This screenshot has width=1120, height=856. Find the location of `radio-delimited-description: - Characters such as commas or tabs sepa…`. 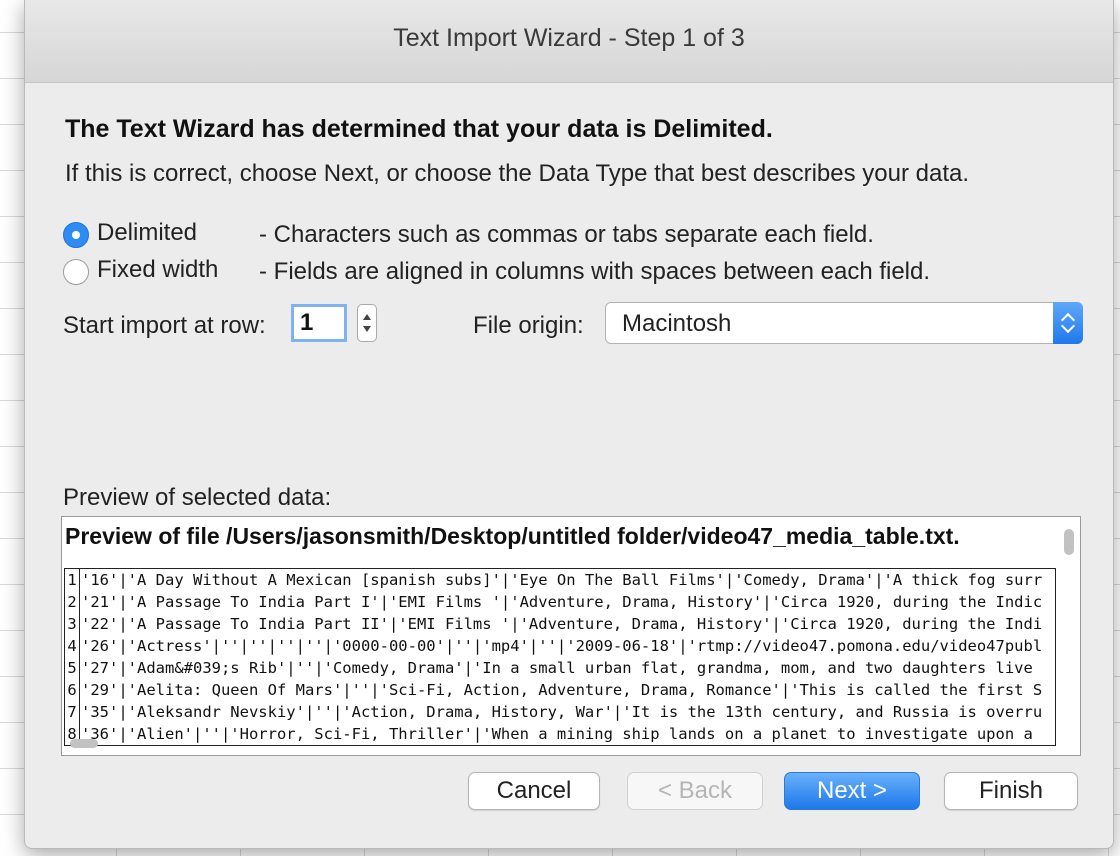

radio-delimited-description: - Characters such as commas or tabs sepa… is located at coordinates (566, 234).